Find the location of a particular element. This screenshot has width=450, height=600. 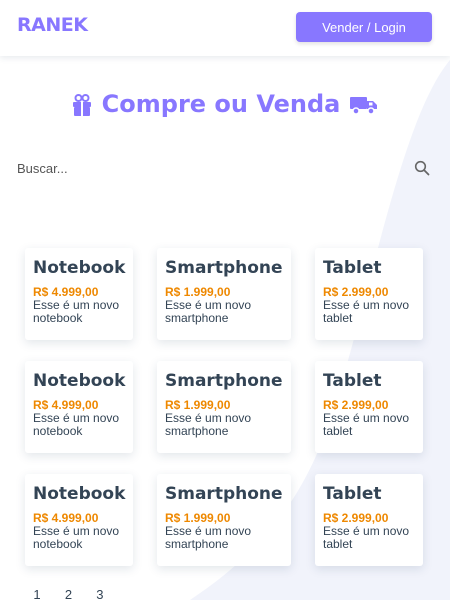

hero-title-text: Compre ou Venda is located at coordinates (221, 104).